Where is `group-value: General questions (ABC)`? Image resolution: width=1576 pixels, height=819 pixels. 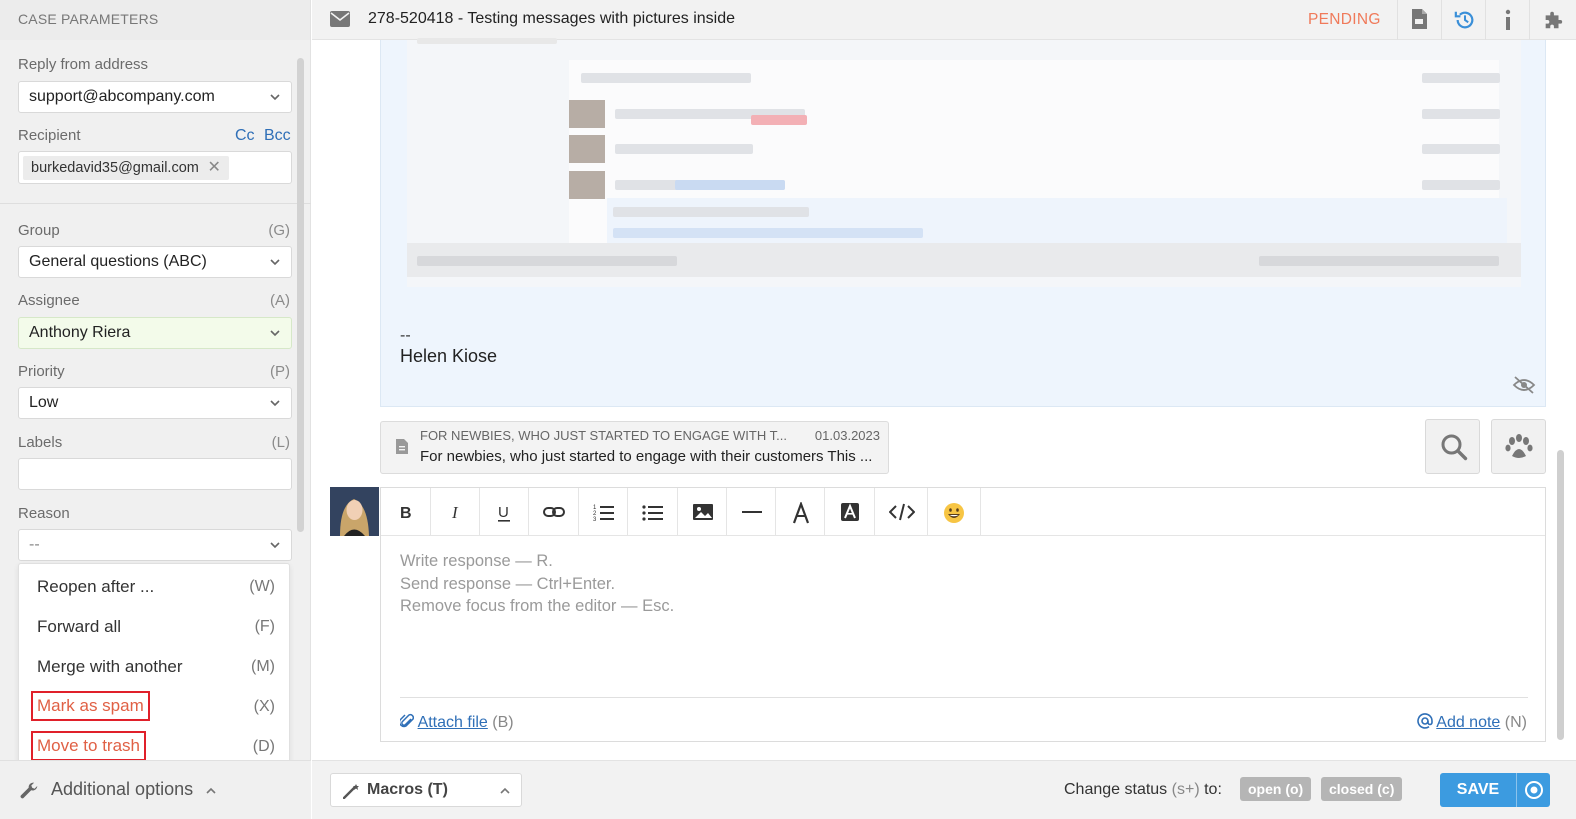 group-value: General questions (ABC) is located at coordinates (118, 261).